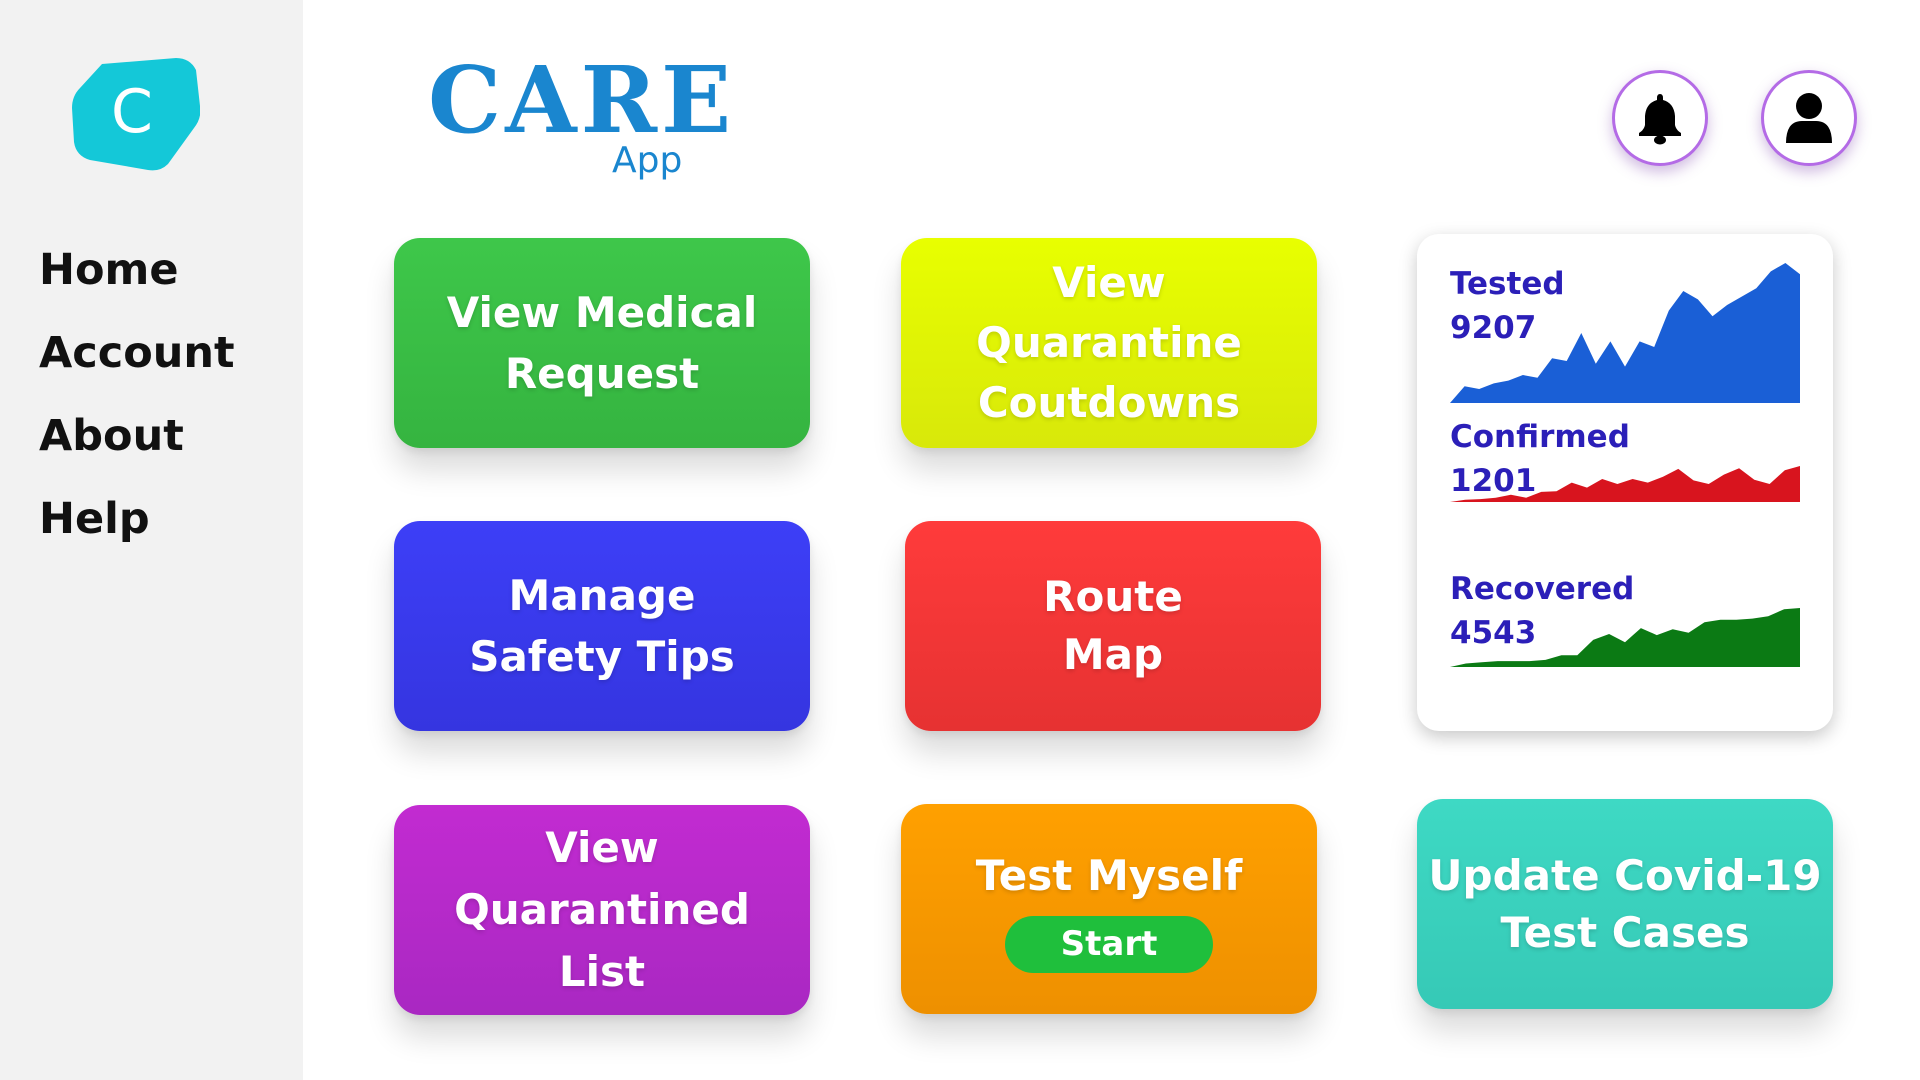 The width and height of the screenshot is (1920, 1080). Describe the element at coordinates (1625, 932) in the screenshot. I see `tile-label: Test Cases` at that location.